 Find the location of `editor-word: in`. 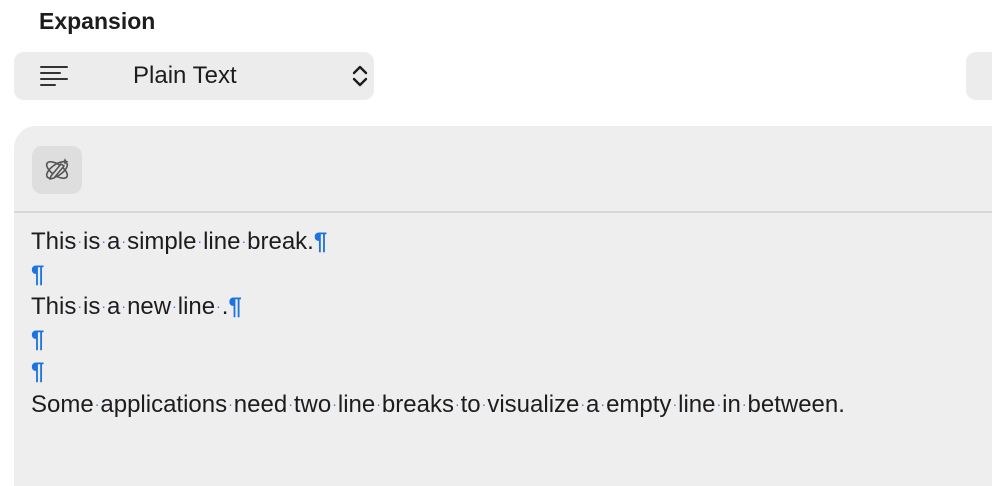

editor-word: in is located at coordinates (731, 404).